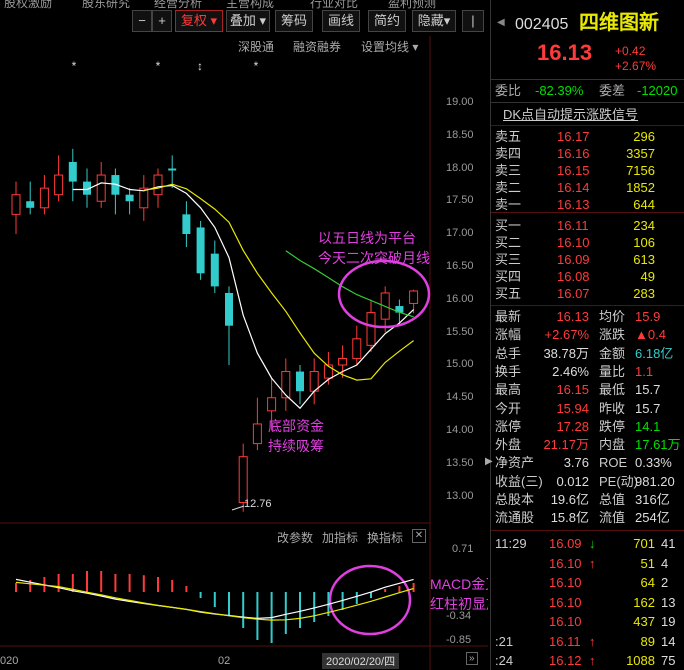 The height and width of the screenshot is (670, 684). What do you see at coordinates (640, 153) in the screenshot?
I see `sell-volume: 3357` at bounding box center [640, 153].